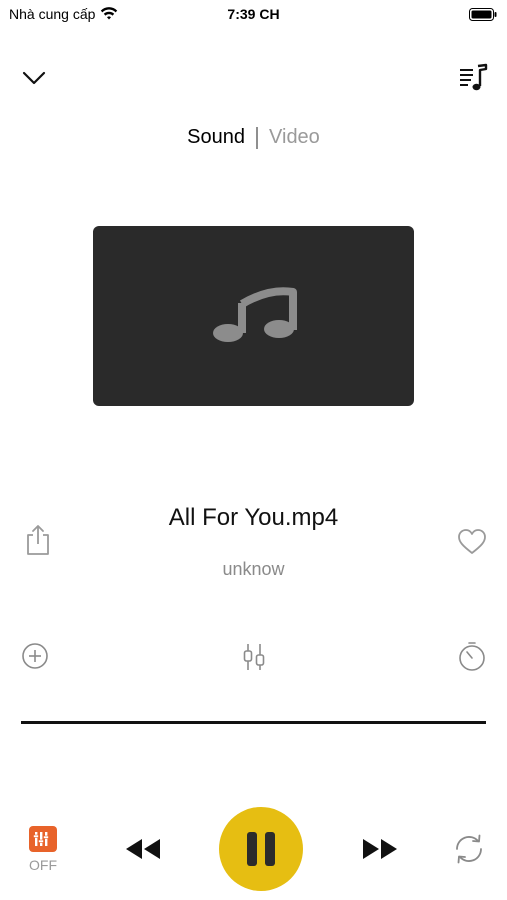  I want to click on volume-boost-toggle: OFF, so click(43, 851).